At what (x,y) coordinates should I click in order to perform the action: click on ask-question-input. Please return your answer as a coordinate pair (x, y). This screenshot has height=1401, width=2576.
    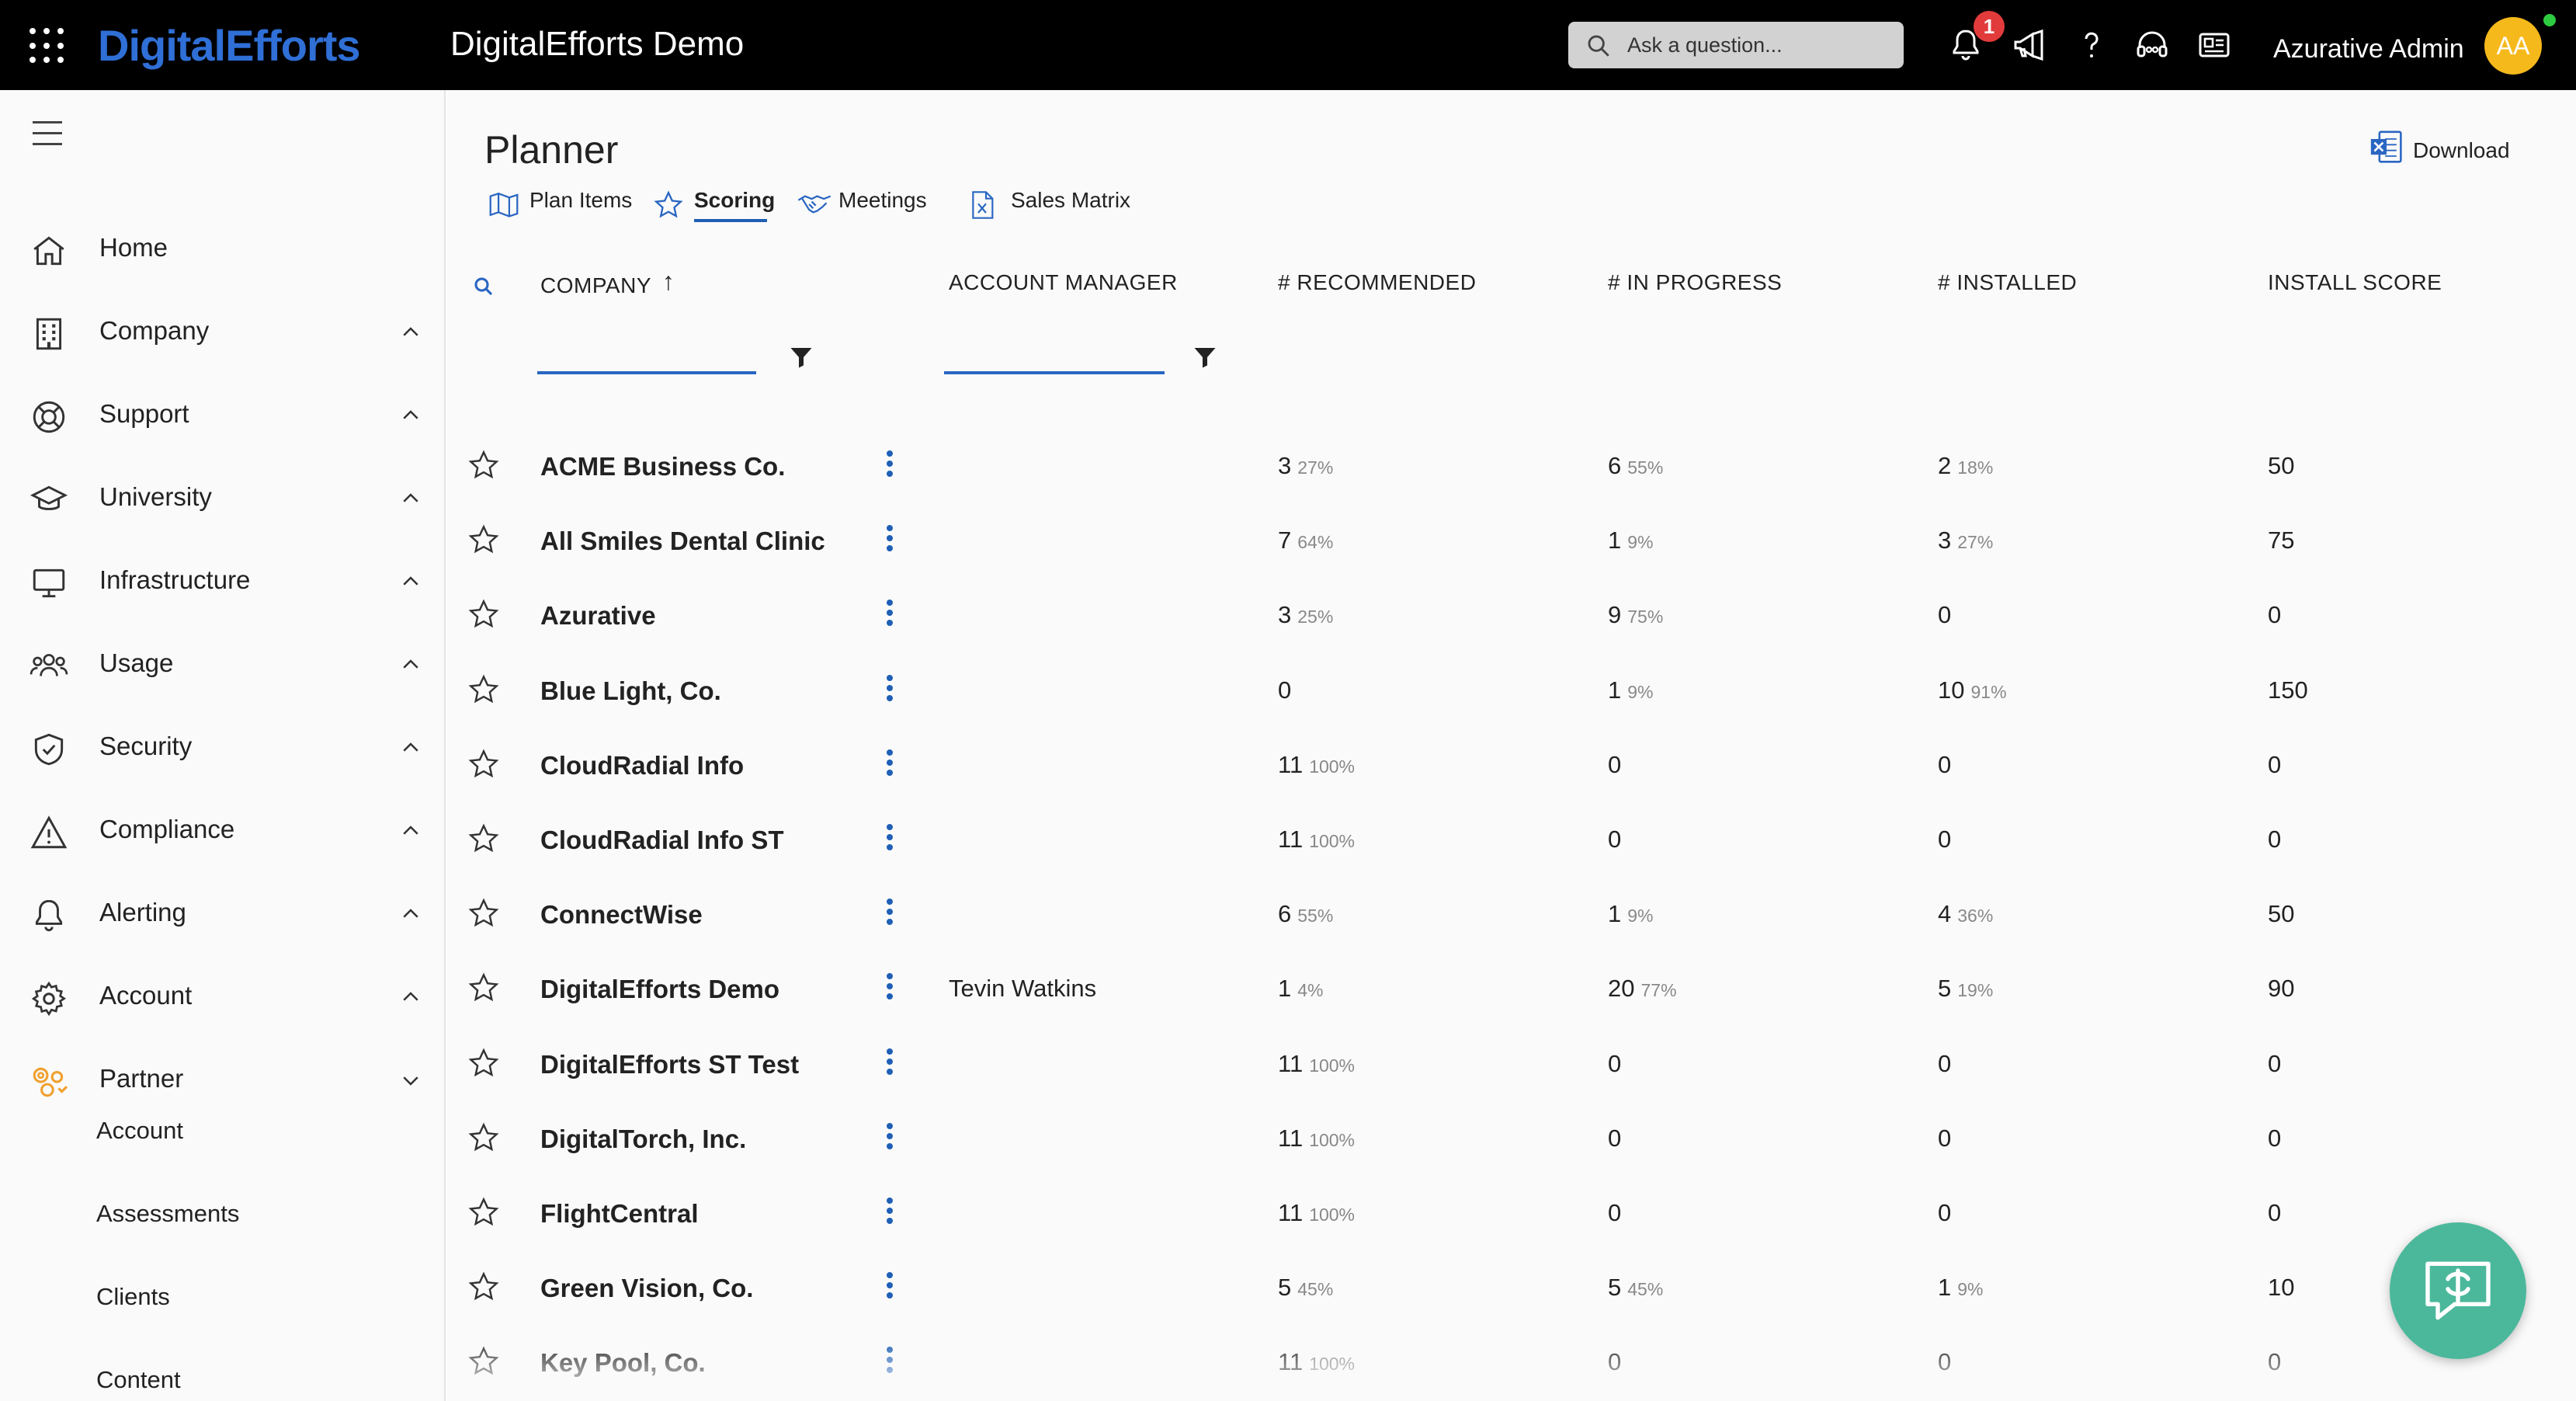
    Looking at the image, I should click on (1759, 46).